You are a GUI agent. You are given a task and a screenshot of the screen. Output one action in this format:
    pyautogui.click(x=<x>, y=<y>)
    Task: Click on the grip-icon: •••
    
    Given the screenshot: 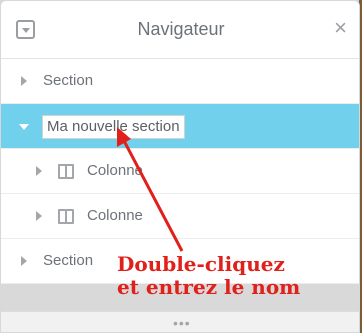 What is the action you would take?
    pyautogui.click(x=182, y=323)
    